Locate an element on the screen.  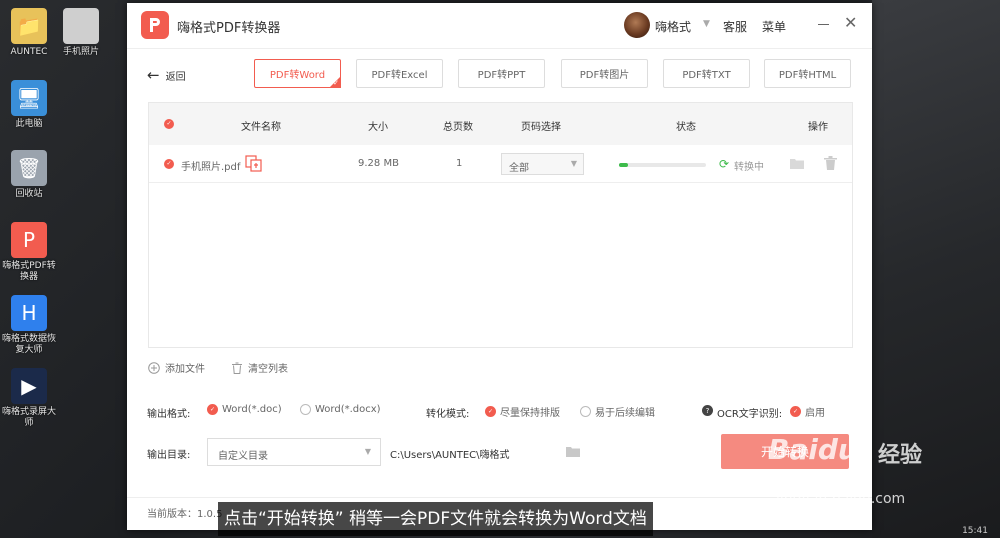
output-path: C:\Users\AUNTEC\嗨格式 is located at coordinates (450, 455).